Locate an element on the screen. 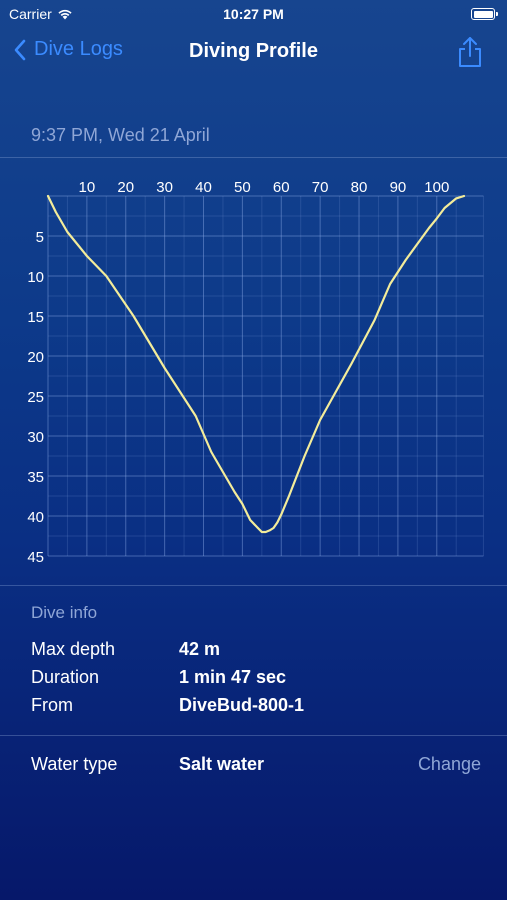 The width and height of the screenshot is (507, 900). dive-timestamp: 9:37 PM, Wed 21 April is located at coordinates (120, 135).